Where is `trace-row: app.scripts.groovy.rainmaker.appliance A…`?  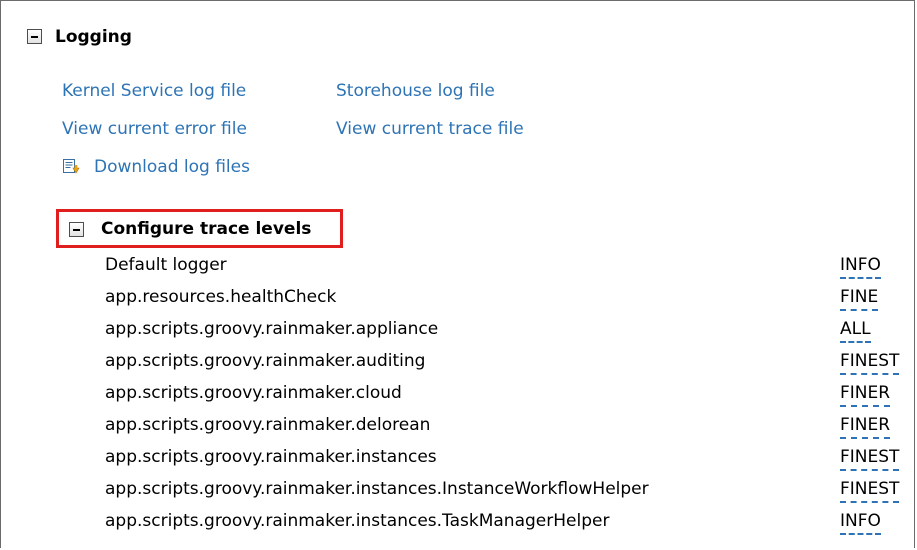 trace-row: app.scripts.groovy.rainmaker.appliance A… is located at coordinates (509, 334).